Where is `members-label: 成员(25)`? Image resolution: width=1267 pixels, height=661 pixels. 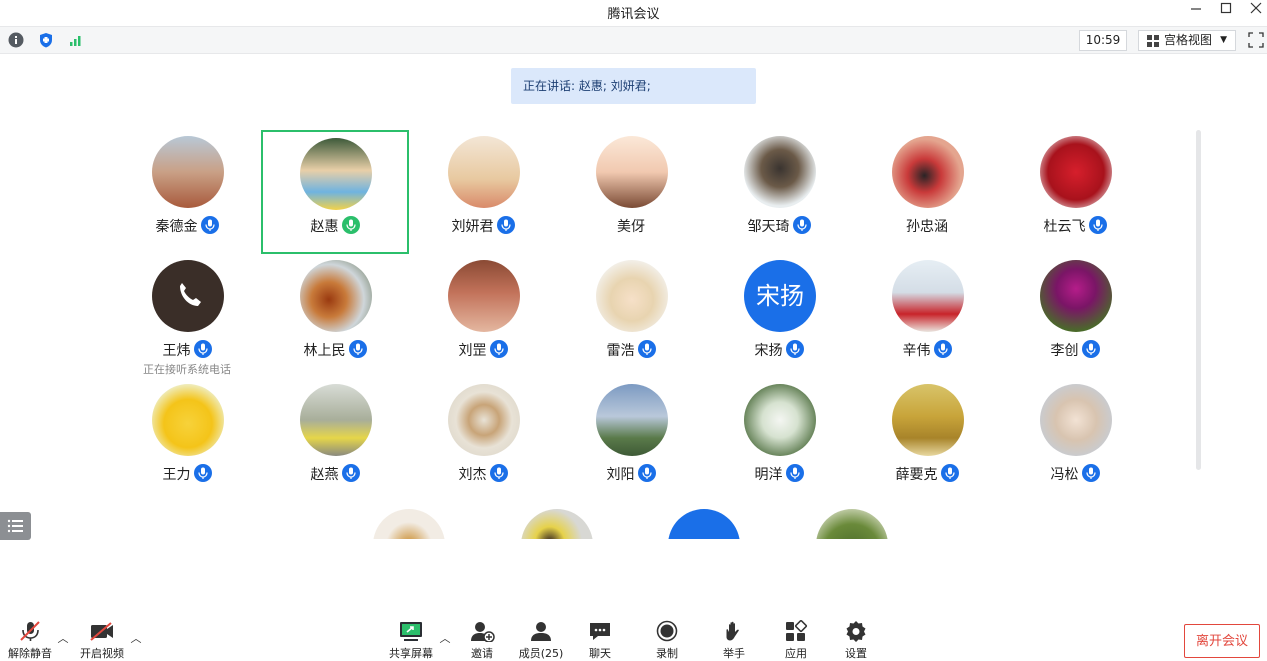 members-label: 成员(25) is located at coordinates (541, 653).